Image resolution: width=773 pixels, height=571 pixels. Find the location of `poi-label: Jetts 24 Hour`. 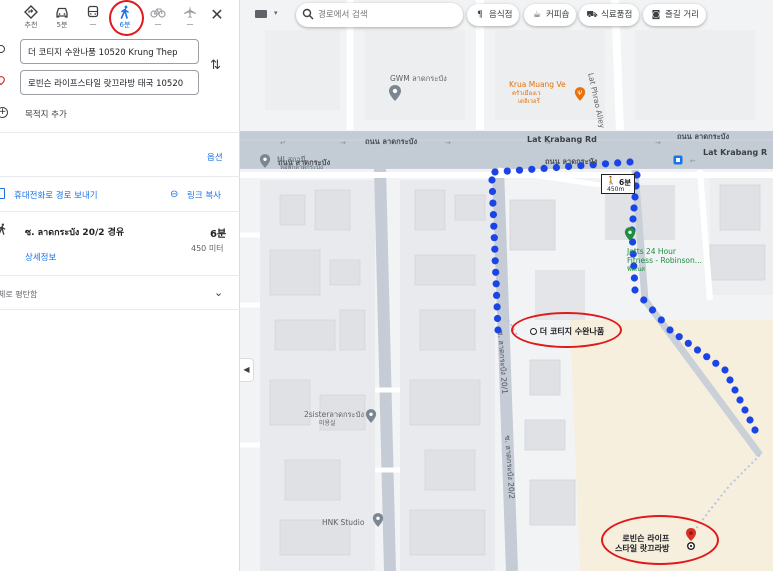

poi-label: Jetts 24 Hour is located at coordinates (651, 251).